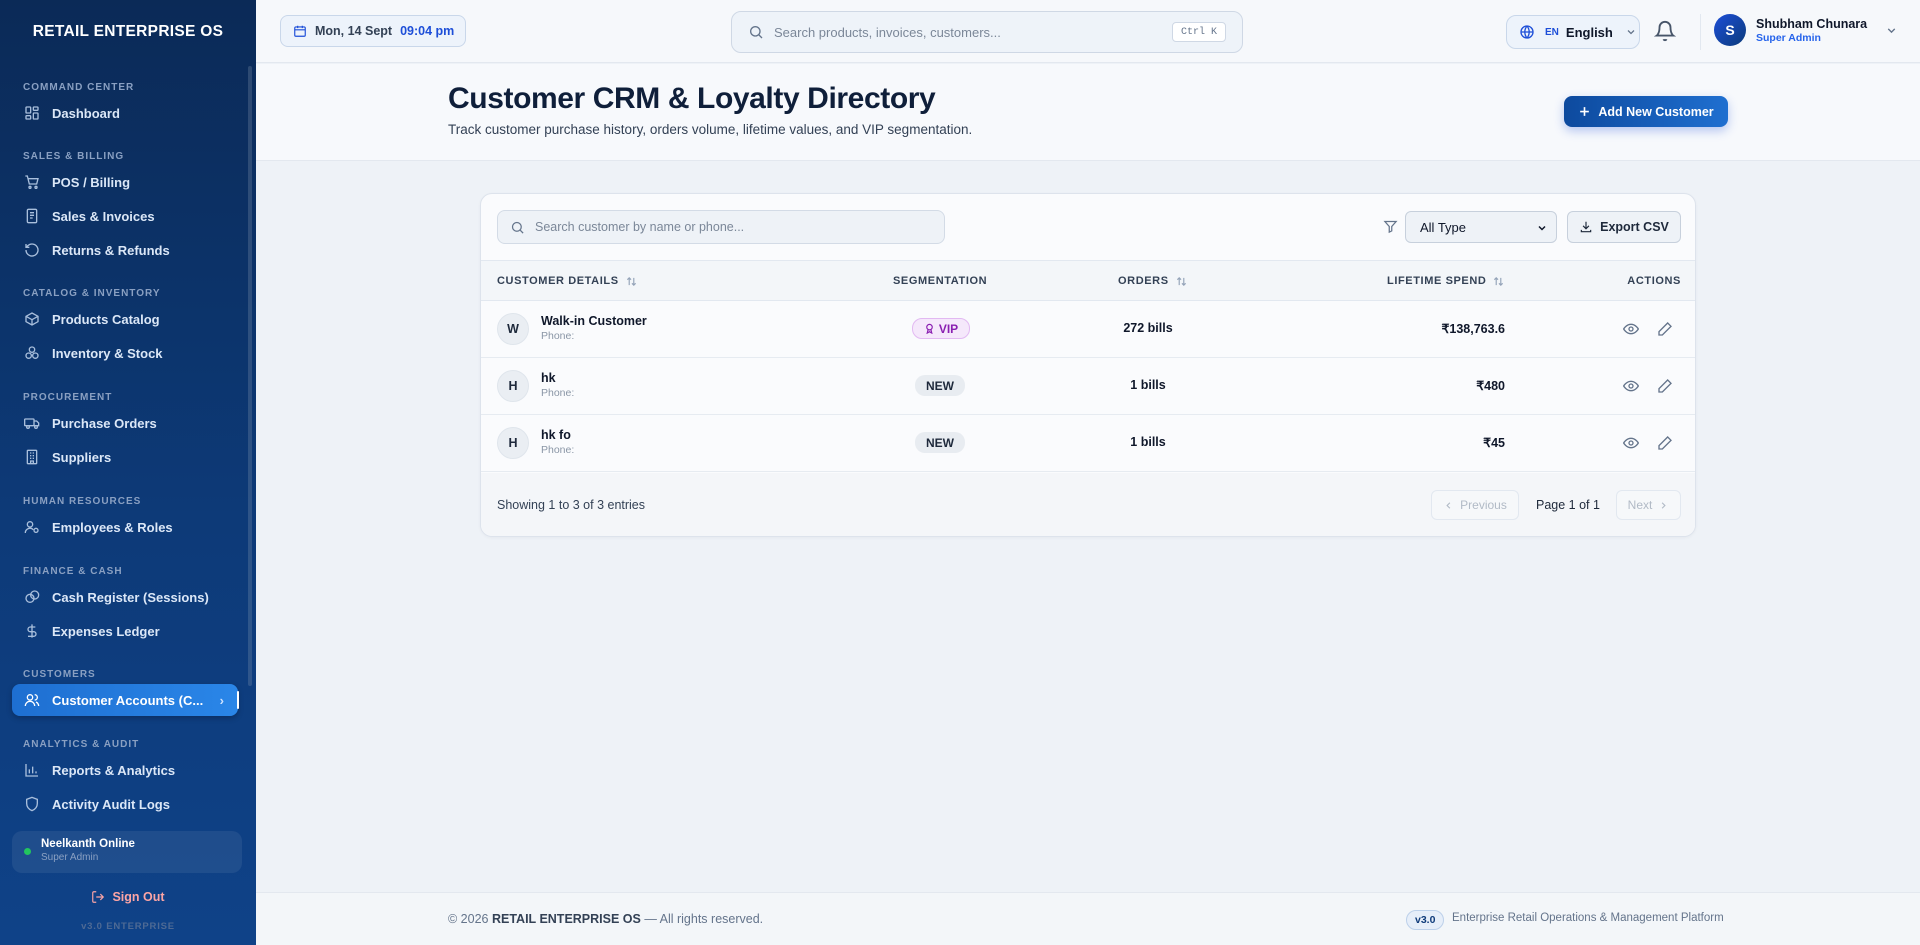  I want to click on date-time-pill: Mon, 14 Sept 09:04 pm, so click(373, 31).